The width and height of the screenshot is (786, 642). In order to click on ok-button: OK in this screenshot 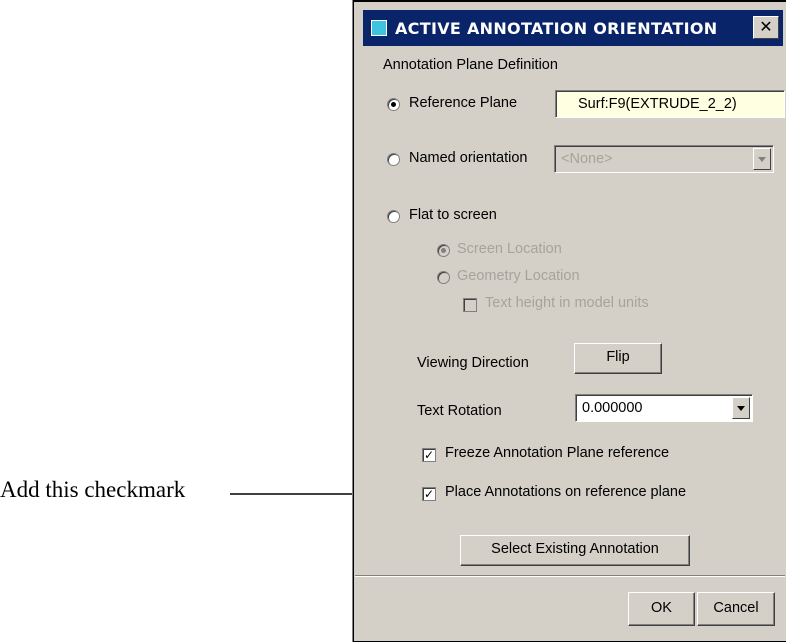, I will do `click(661, 609)`.